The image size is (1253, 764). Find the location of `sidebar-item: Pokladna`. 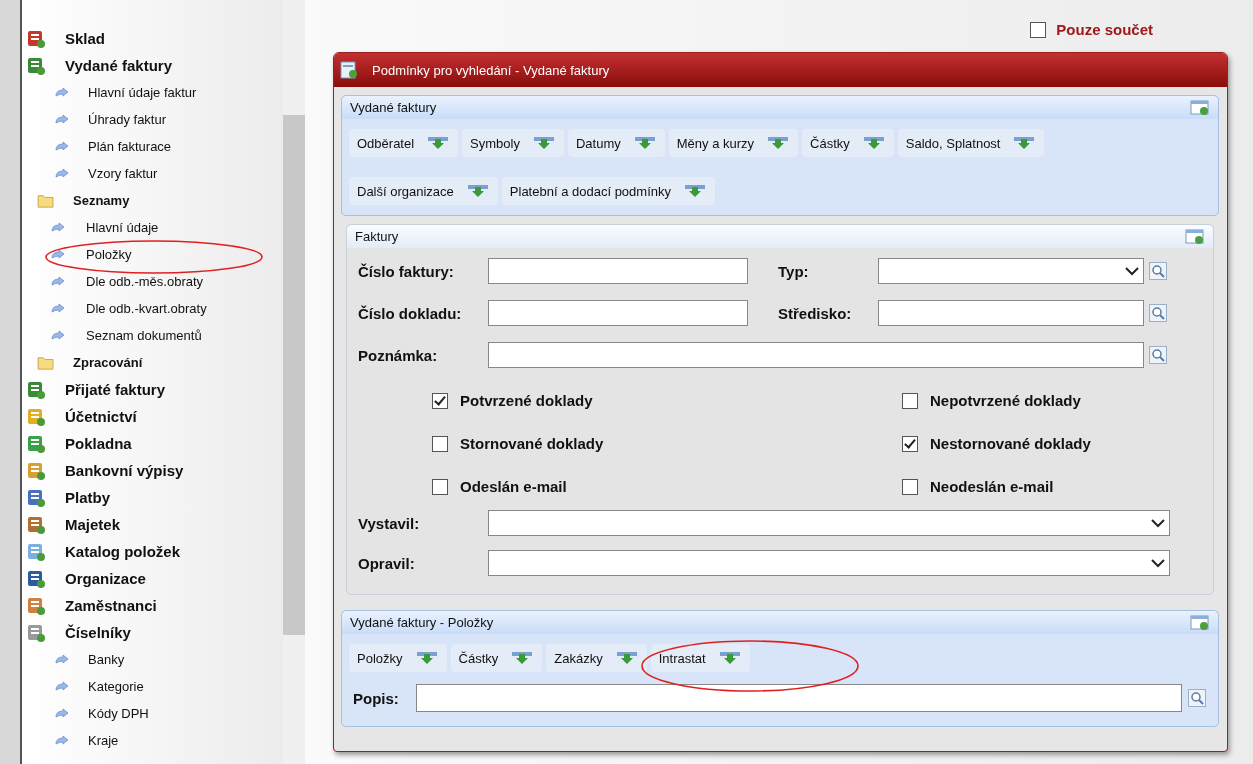

sidebar-item: Pokladna is located at coordinates (152, 443).